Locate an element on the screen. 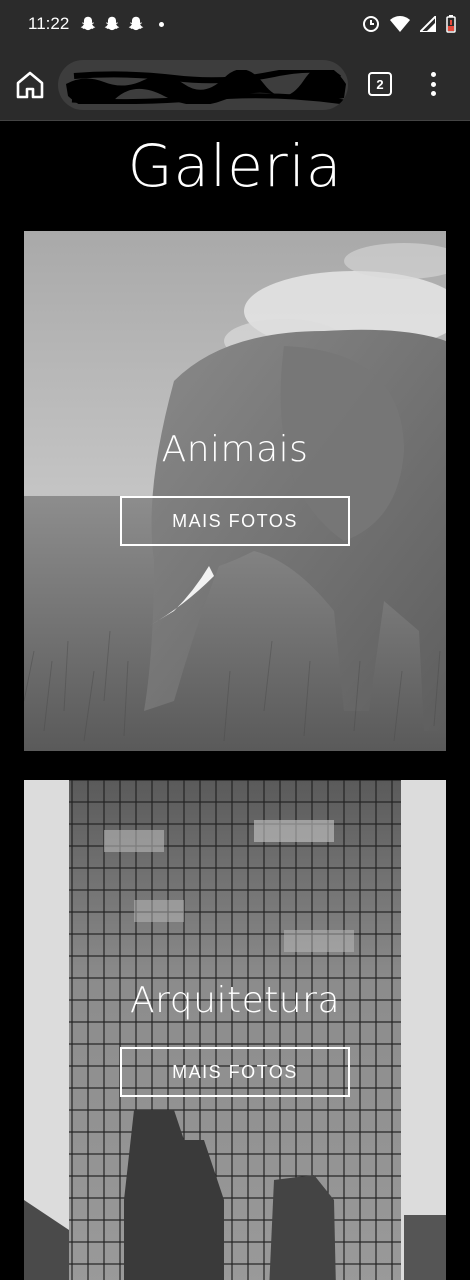  more-vertical-icon is located at coordinates (433, 84).